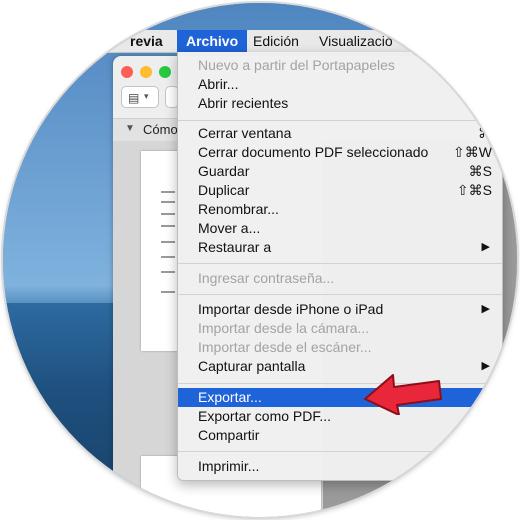  Describe the element at coordinates (224, 171) in the screenshot. I see `menu-item-label: Guardar` at that location.